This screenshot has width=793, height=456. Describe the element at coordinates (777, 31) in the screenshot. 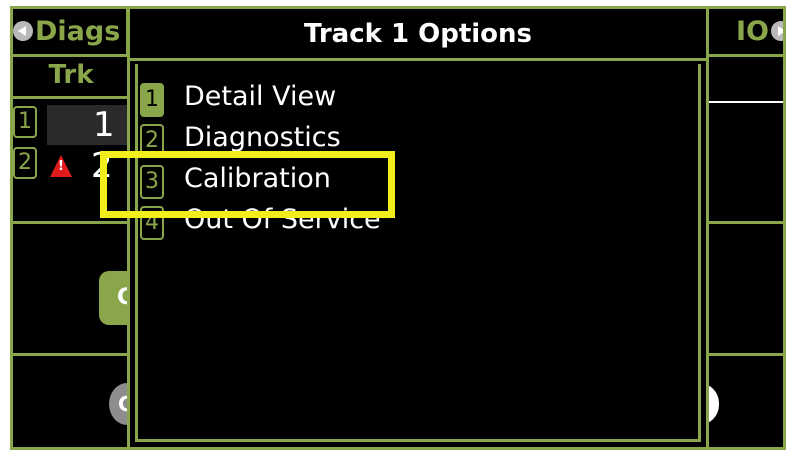

I see `nav-right-icon` at that location.